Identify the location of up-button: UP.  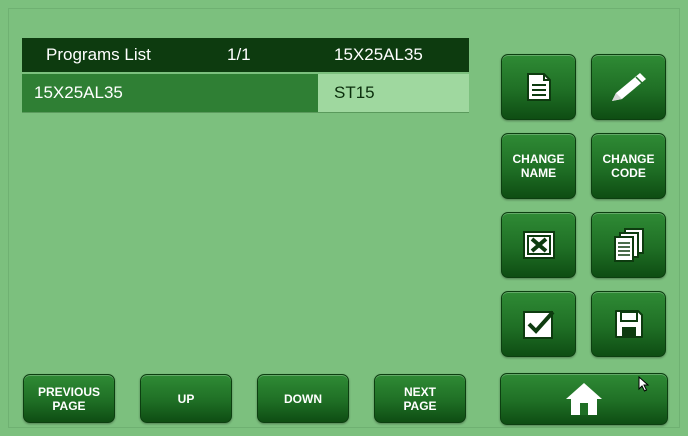
(186, 398).